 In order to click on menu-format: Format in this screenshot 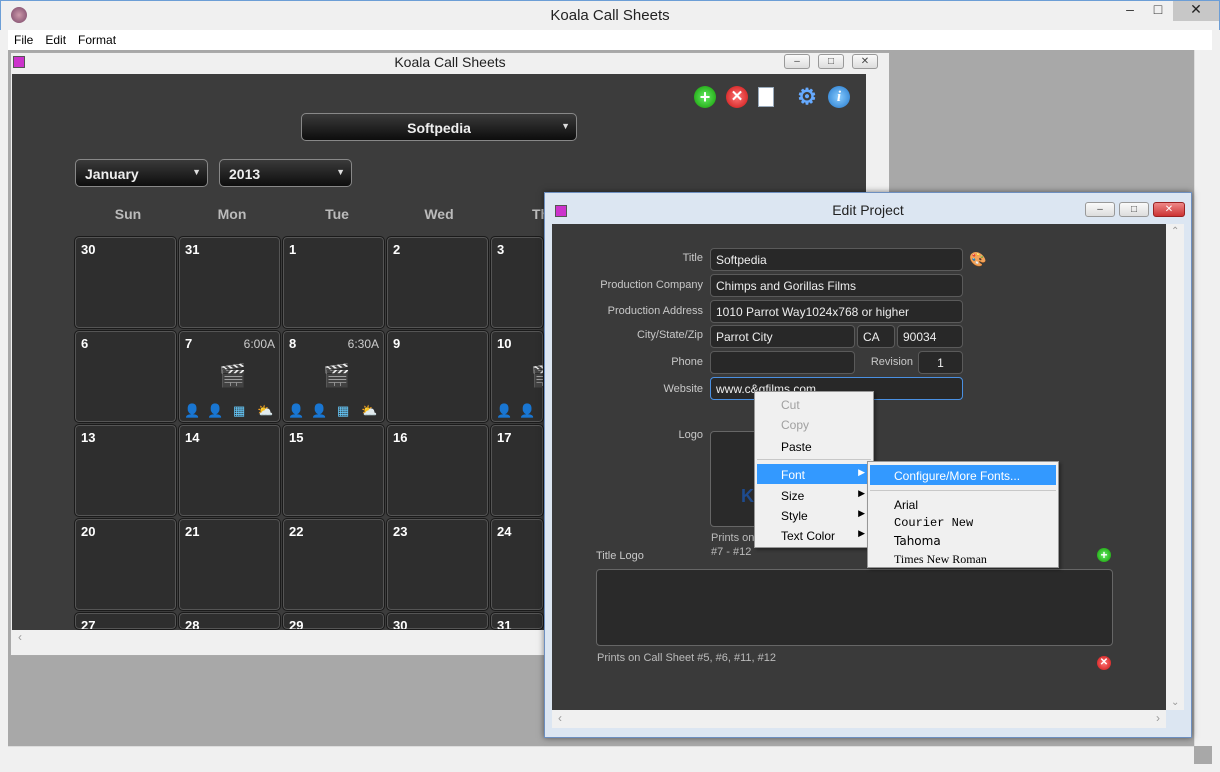, I will do `click(97, 38)`.